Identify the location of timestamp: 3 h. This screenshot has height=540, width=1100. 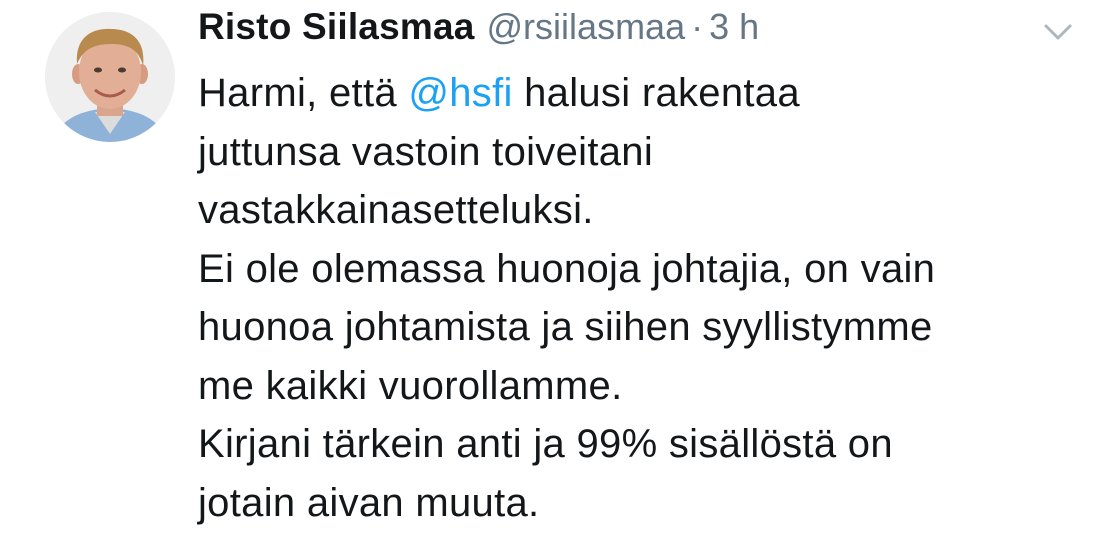
(734, 27).